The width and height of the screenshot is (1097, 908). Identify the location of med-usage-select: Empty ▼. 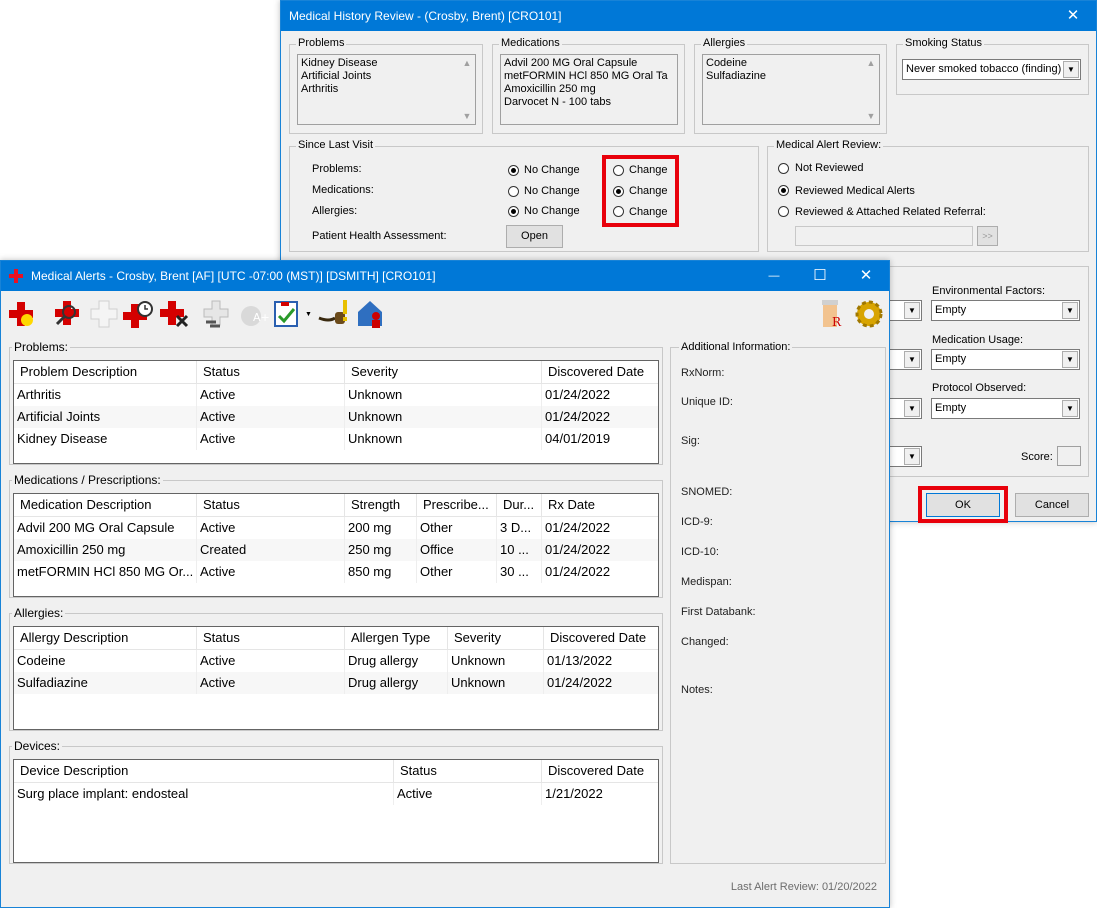
(1005, 359).